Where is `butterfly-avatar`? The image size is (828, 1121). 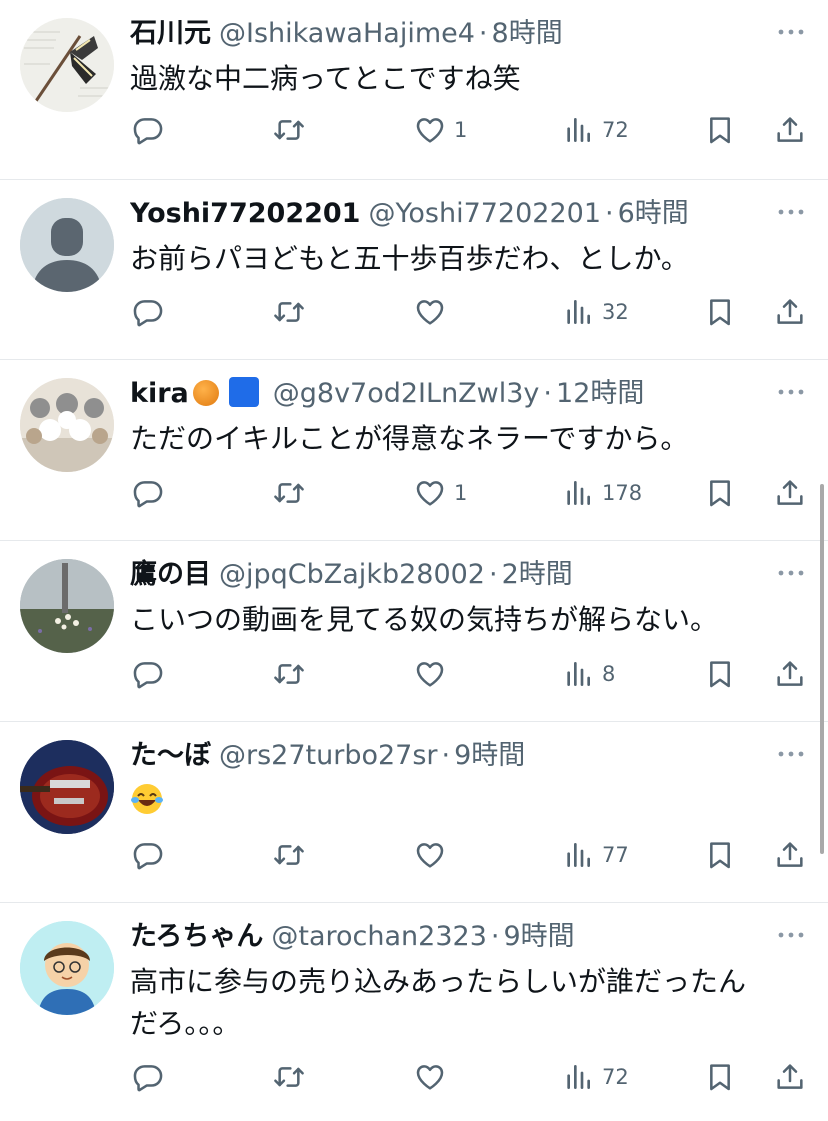
butterfly-avatar is located at coordinates (67, 65).